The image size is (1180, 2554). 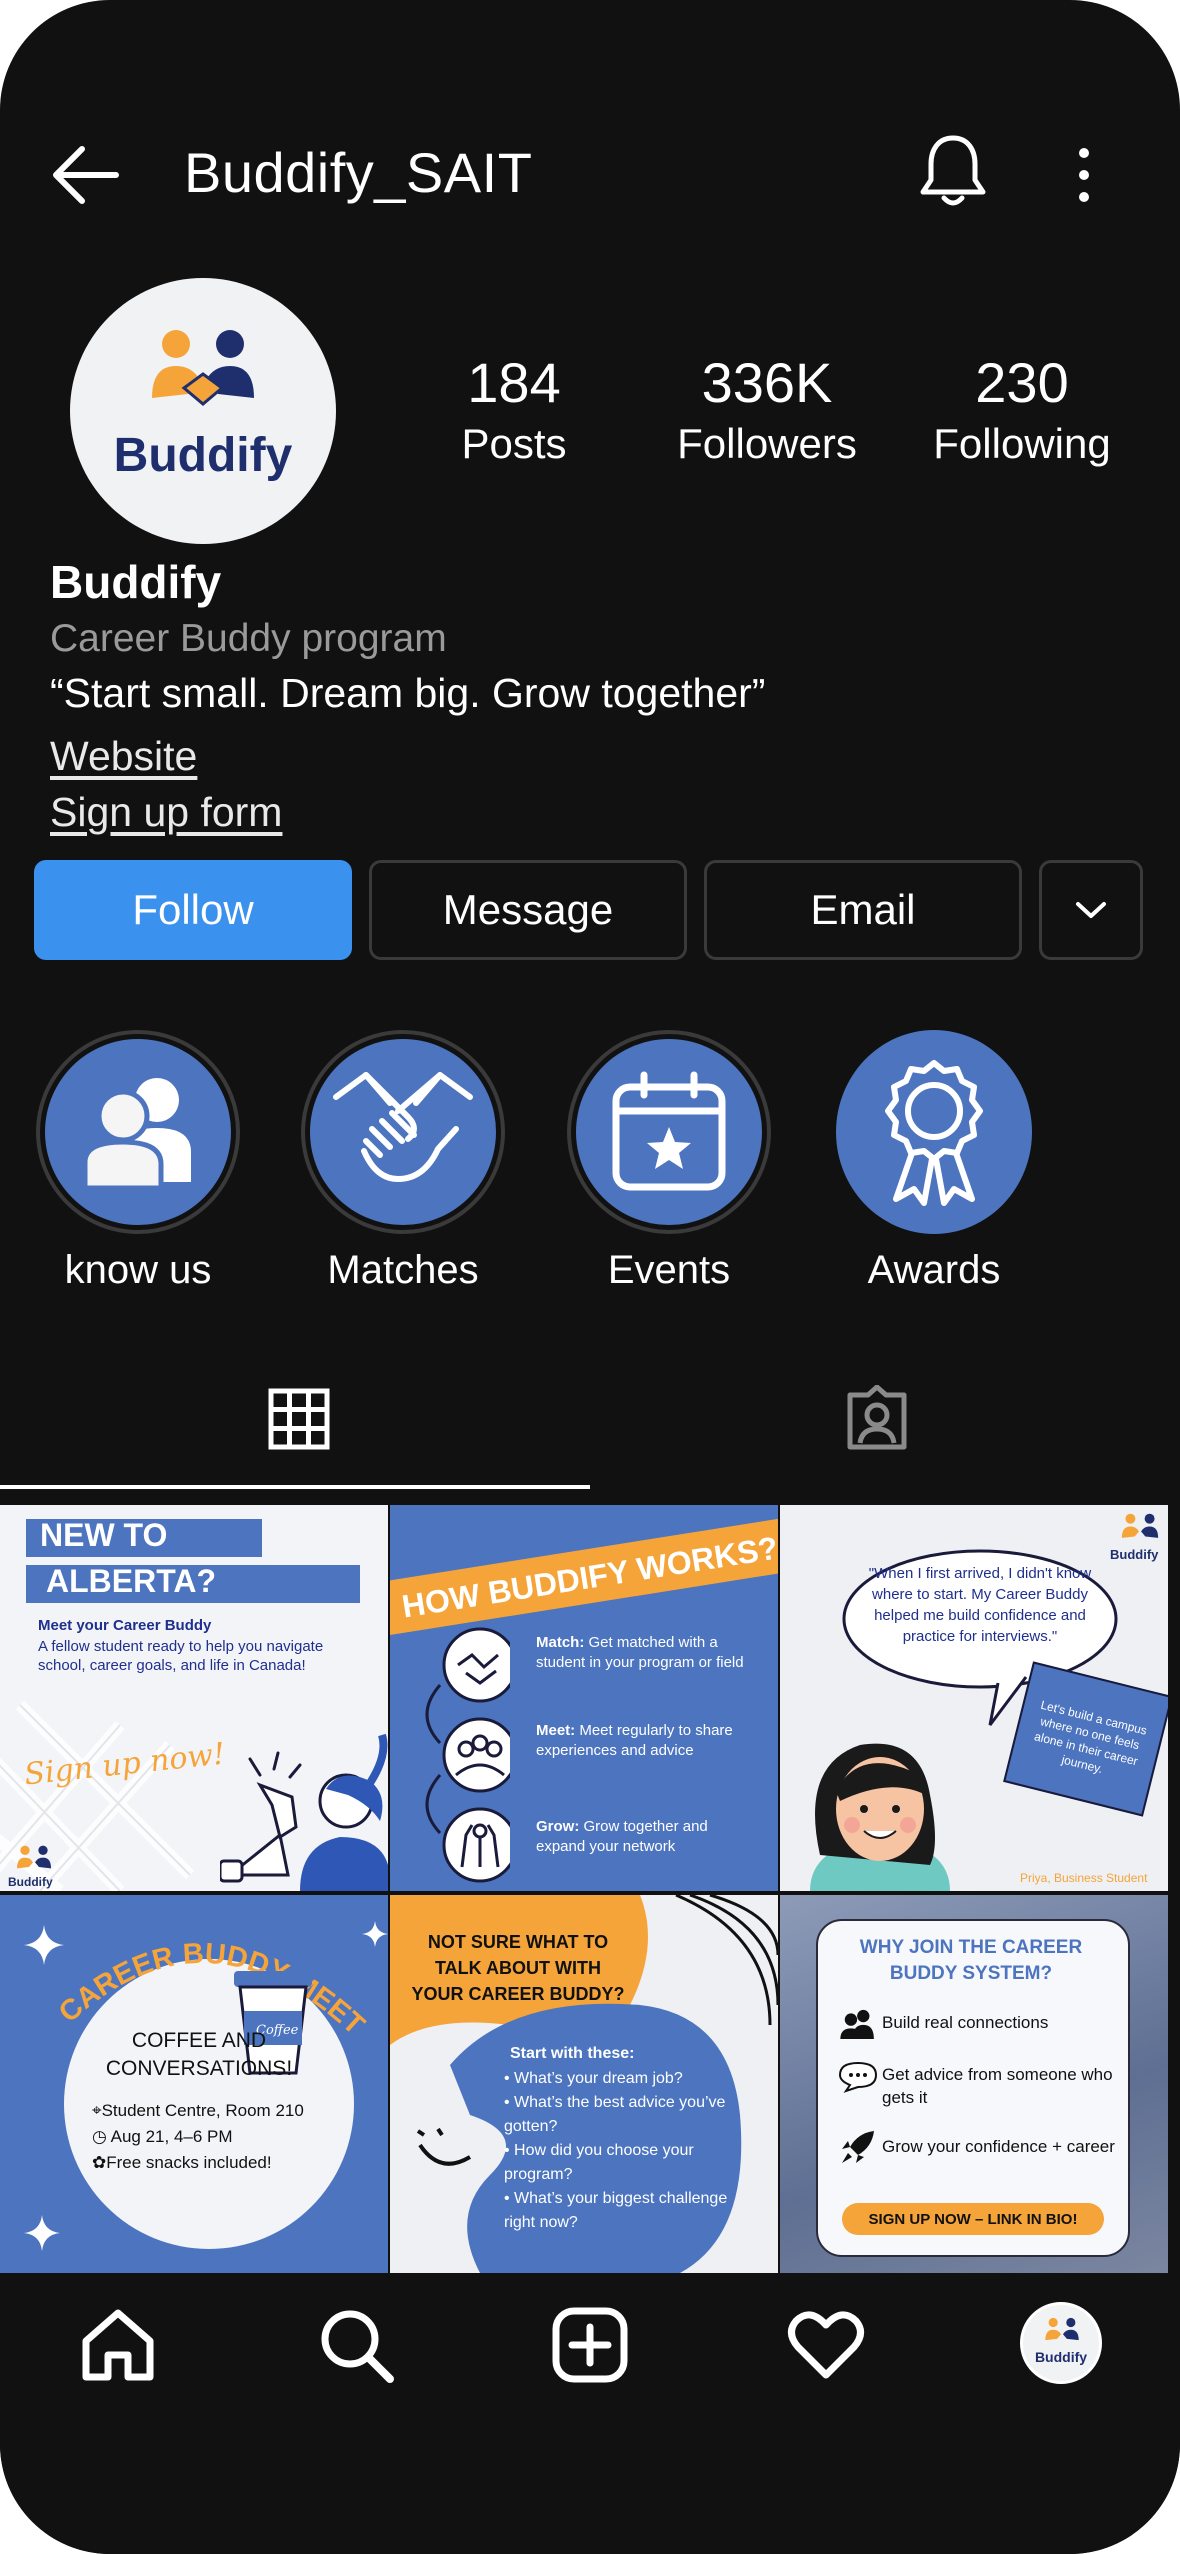 I want to click on highlight-label: Matches, so click(x=403, y=1270).